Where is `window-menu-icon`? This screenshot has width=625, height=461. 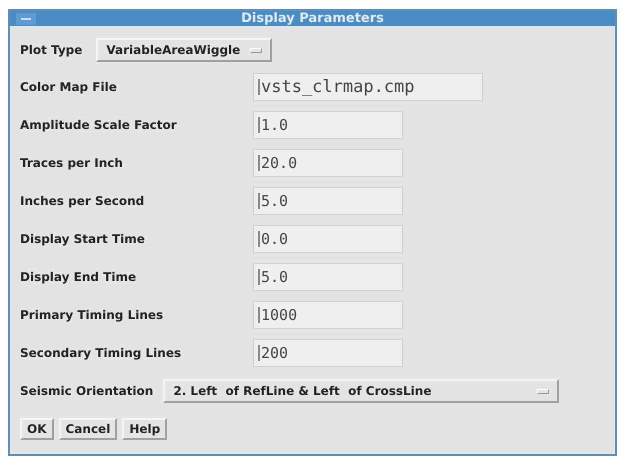 window-menu-icon is located at coordinates (26, 18).